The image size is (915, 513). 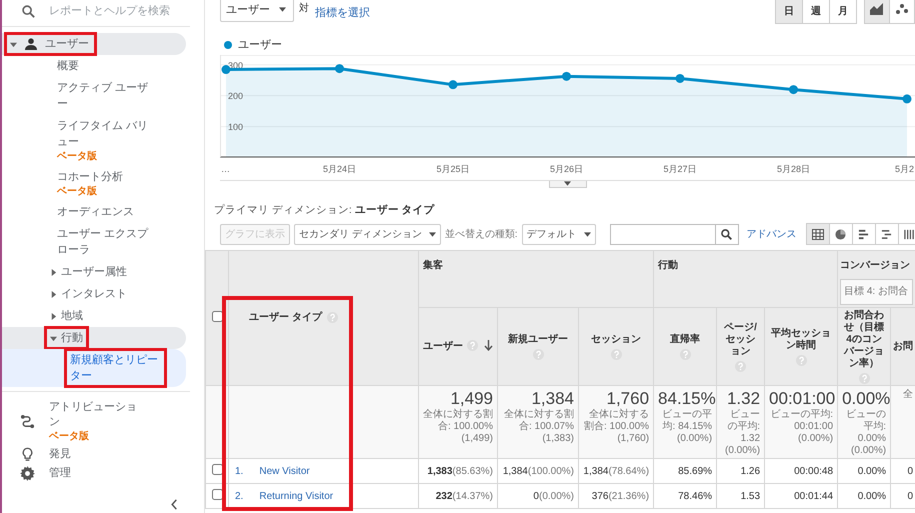 I want to click on nav-item: ユーザー属性, so click(x=94, y=272).